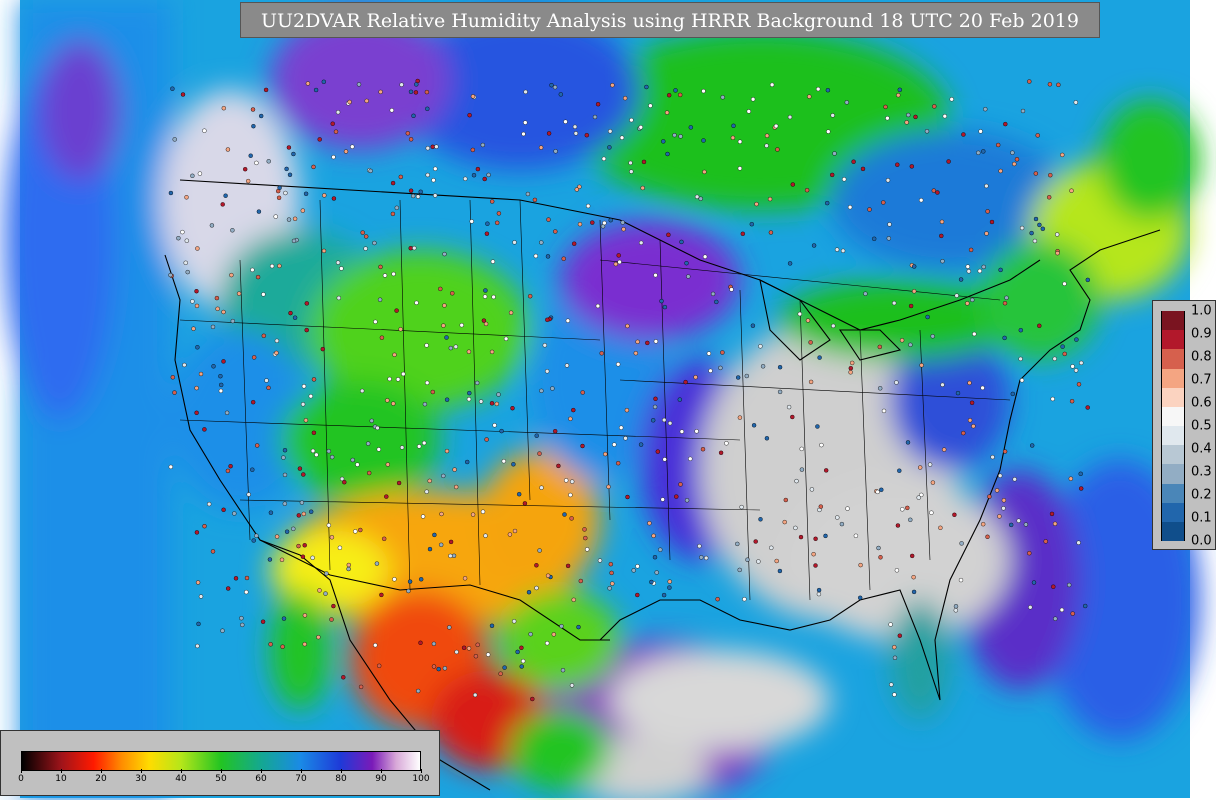 Image resolution: width=1216 pixels, height=800 pixels. I want to click on observation-color-swatch, so click(1173, 378).